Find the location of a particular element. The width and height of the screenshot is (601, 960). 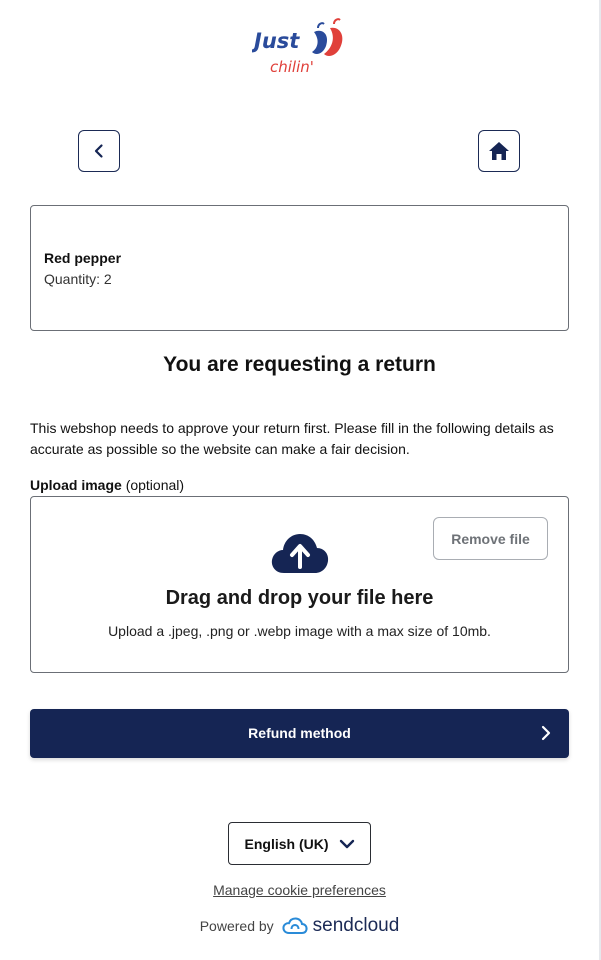

logo-text-chilin: chilin' is located at coordinates (292, 67).